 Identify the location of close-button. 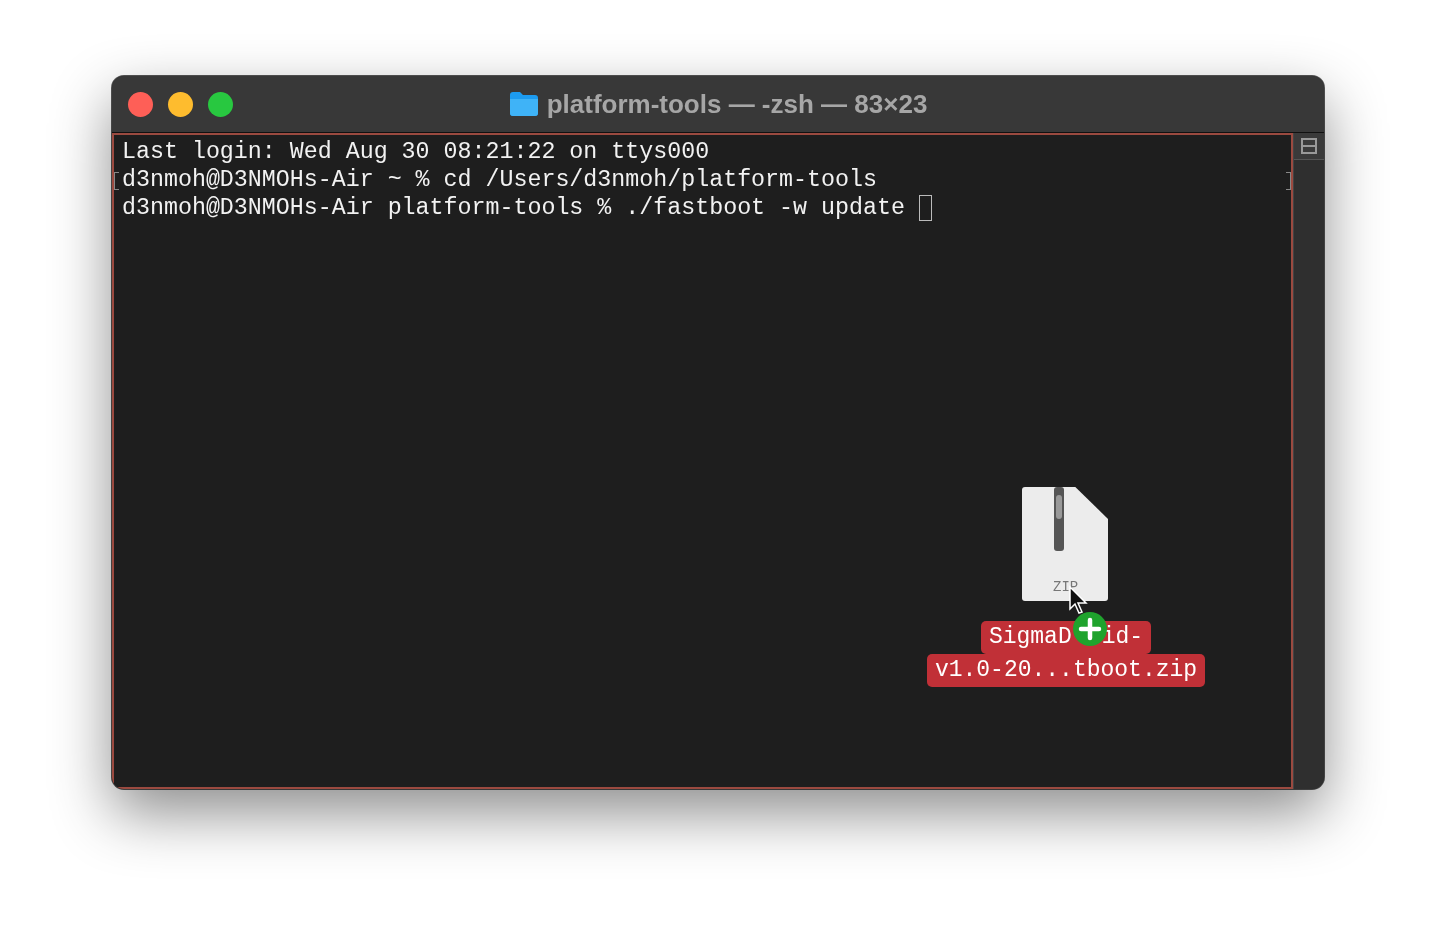
(140, 104).